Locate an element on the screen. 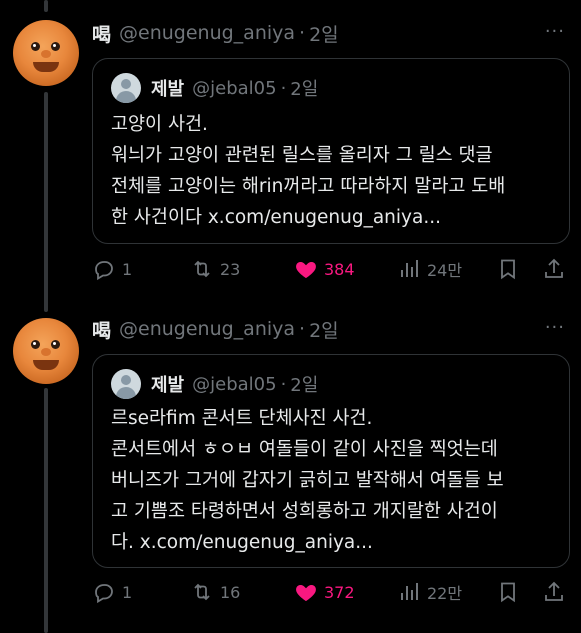  views-button: 22만 is located at coordinates (429, 592).